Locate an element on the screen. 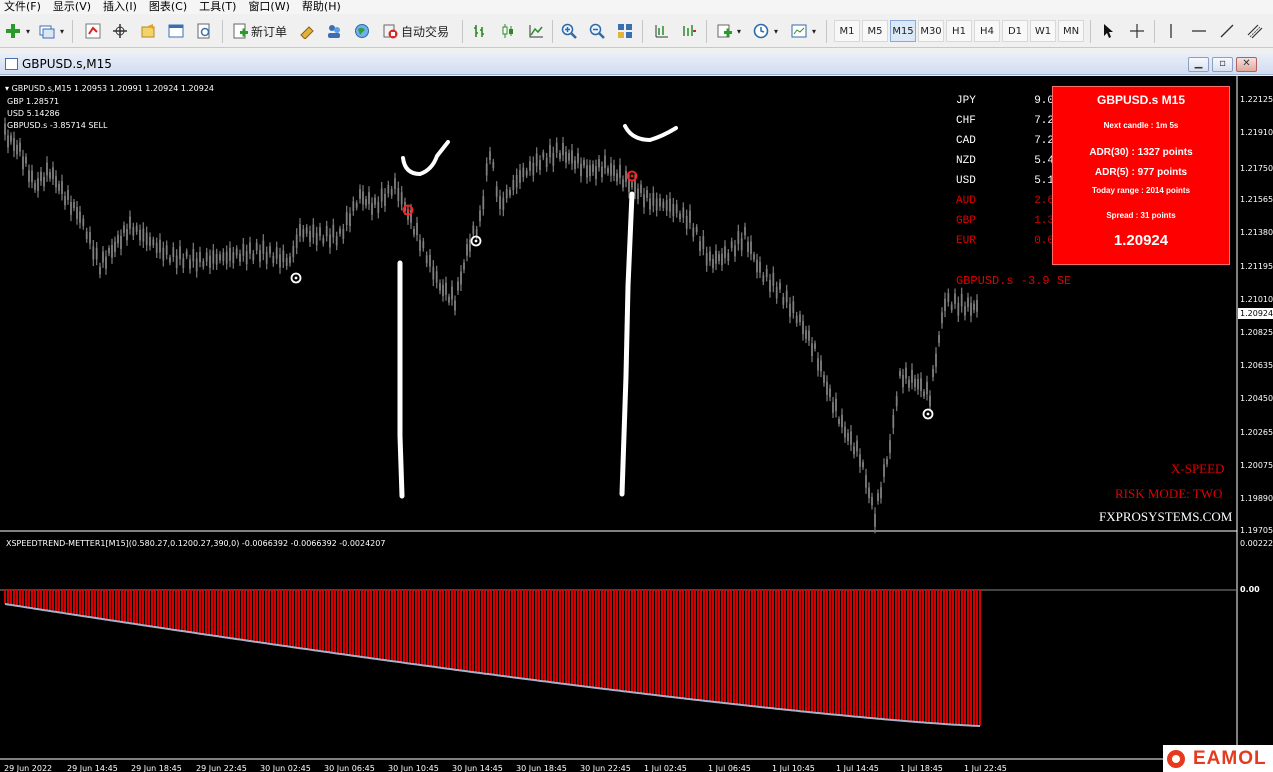  timeframe-m5: M5 is located at coordinates (875, 31).